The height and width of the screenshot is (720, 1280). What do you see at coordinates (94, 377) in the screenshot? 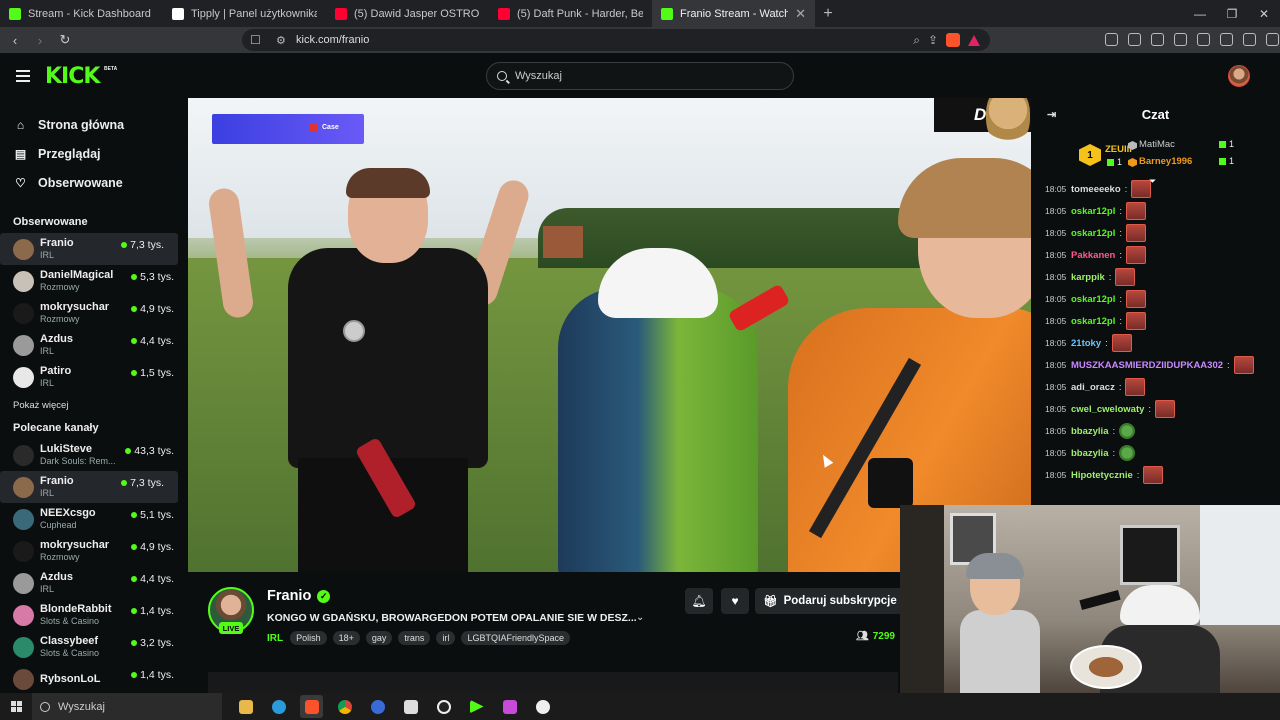
I see `channel-item: Patiro IRL 1,5 tys.` at bounding box center [94, 377].